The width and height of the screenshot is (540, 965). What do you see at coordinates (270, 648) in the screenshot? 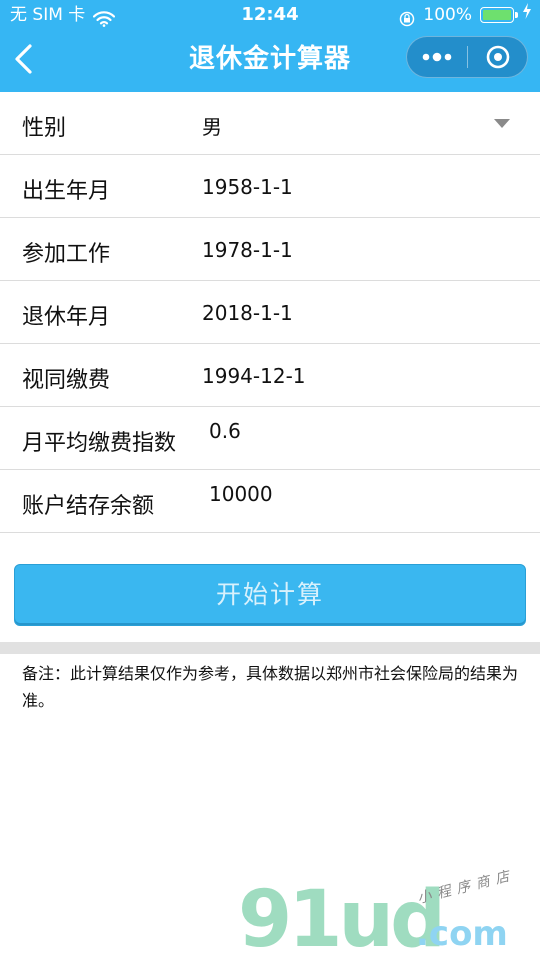
I see `section-divider` at bounding box center [270, 648].